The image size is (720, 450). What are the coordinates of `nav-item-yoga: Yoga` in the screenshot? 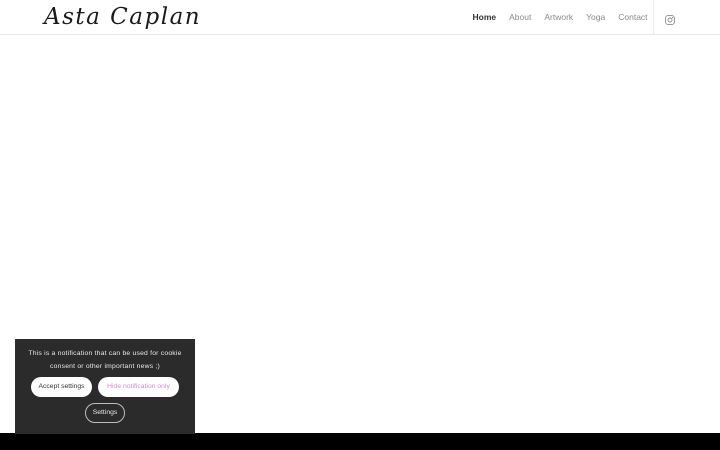 It's located at (596, 17).